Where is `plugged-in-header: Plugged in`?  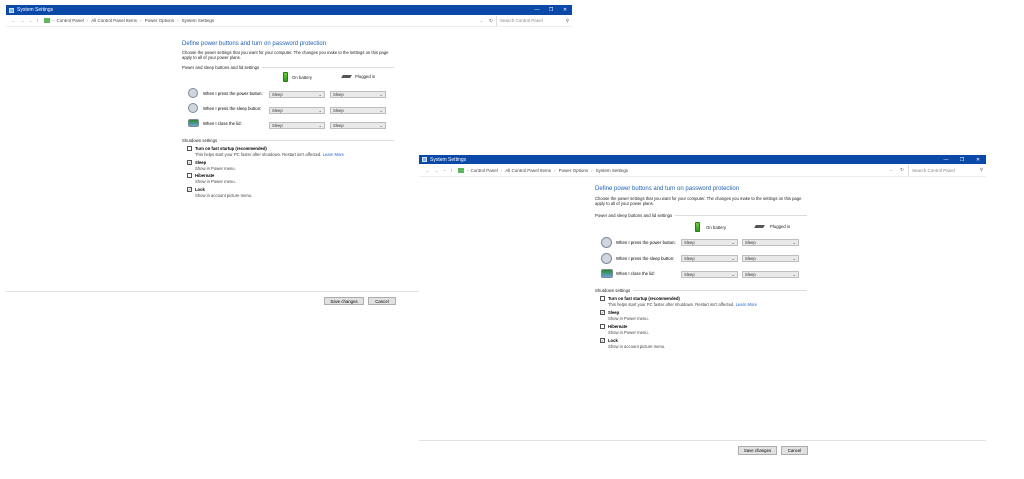
plugged-in-header: Plugged in is located at coordinates (358, 76).